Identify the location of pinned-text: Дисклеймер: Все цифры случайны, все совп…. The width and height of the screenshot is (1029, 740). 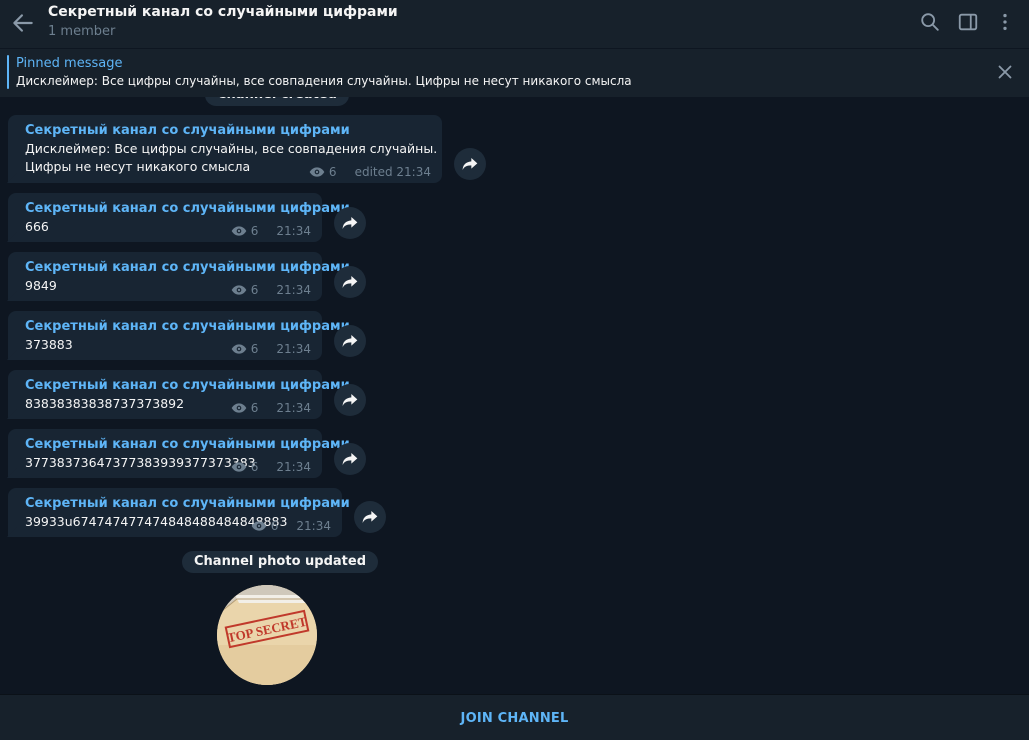
(324, 81).